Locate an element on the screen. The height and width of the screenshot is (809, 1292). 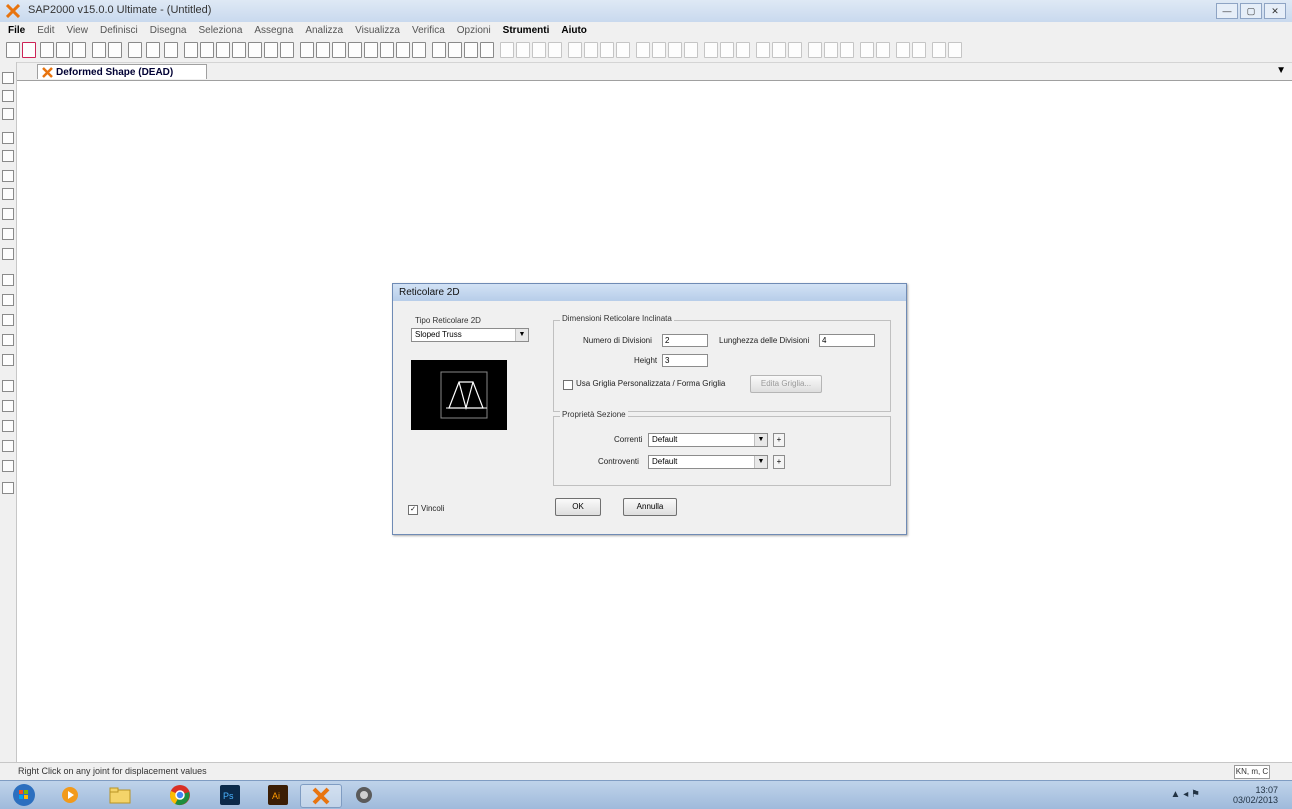
braces-section-select: Default ▼ is located at coordinates (708, 462).